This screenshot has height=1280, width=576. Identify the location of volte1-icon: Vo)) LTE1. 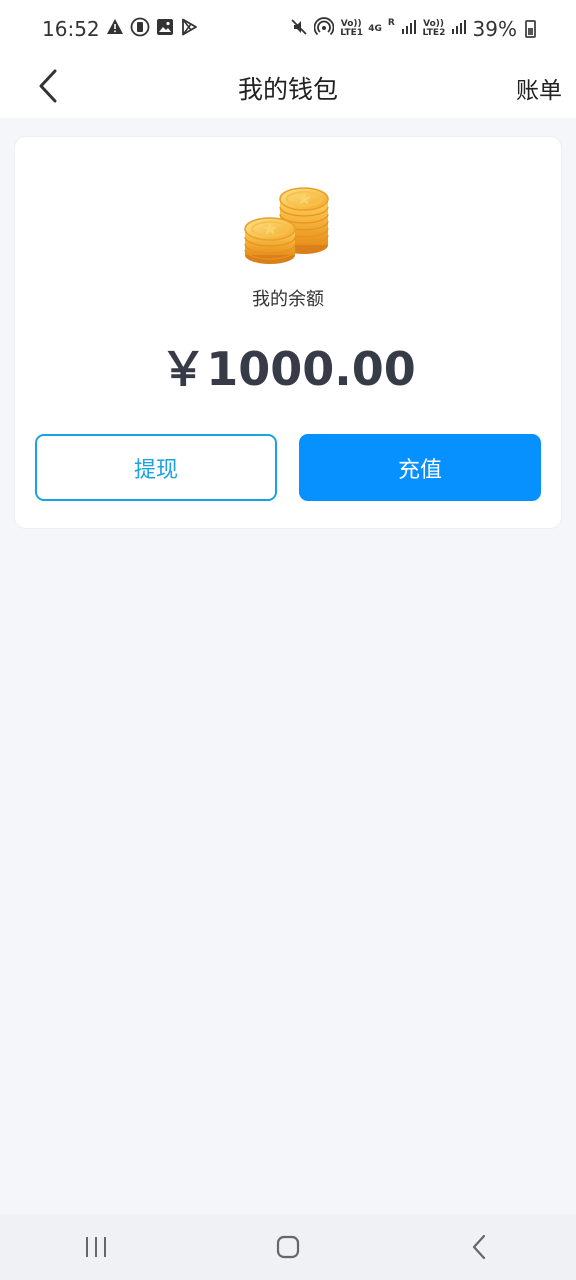
(352, 28).